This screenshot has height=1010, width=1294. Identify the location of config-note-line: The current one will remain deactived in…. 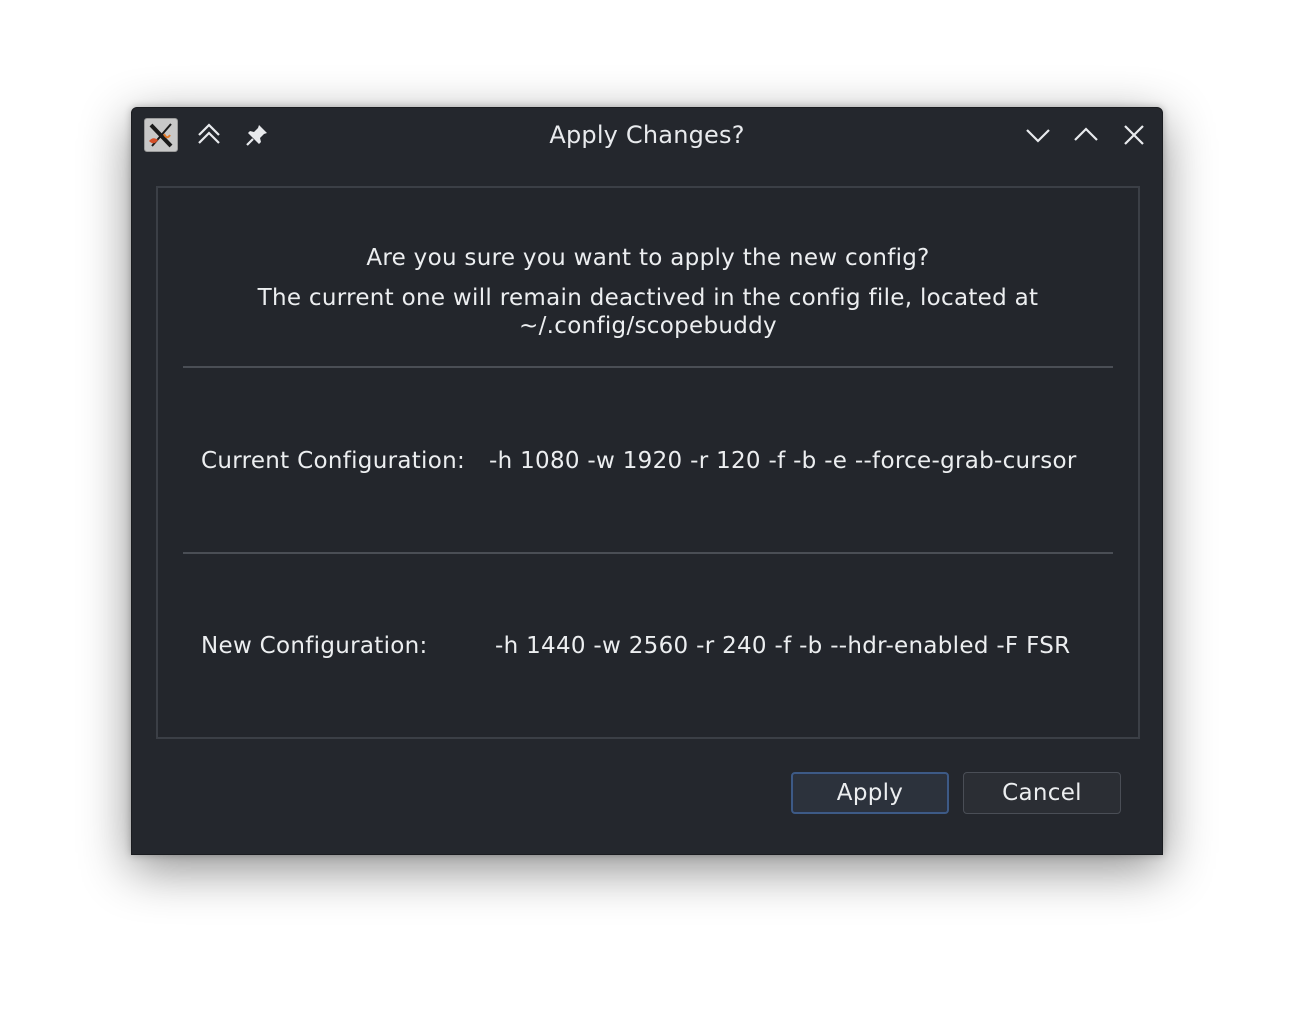
(648, 298).